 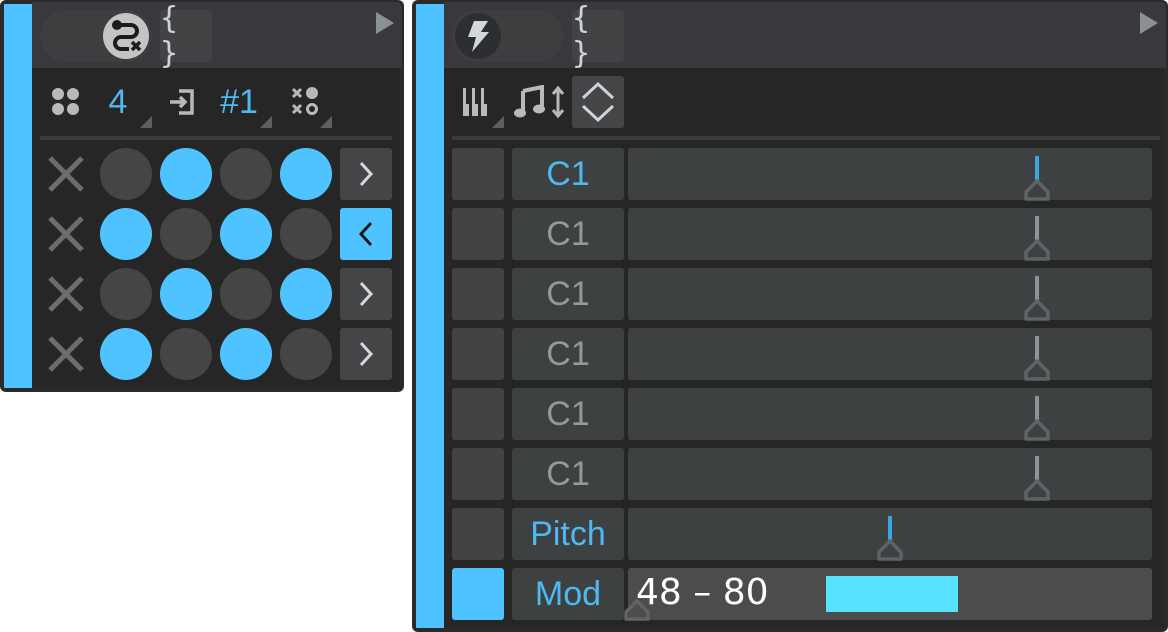 What do you see at coordinates (598, 102) in the screenshot?
I see `chevron-up-down-icon` at bounding box center [598, 102].